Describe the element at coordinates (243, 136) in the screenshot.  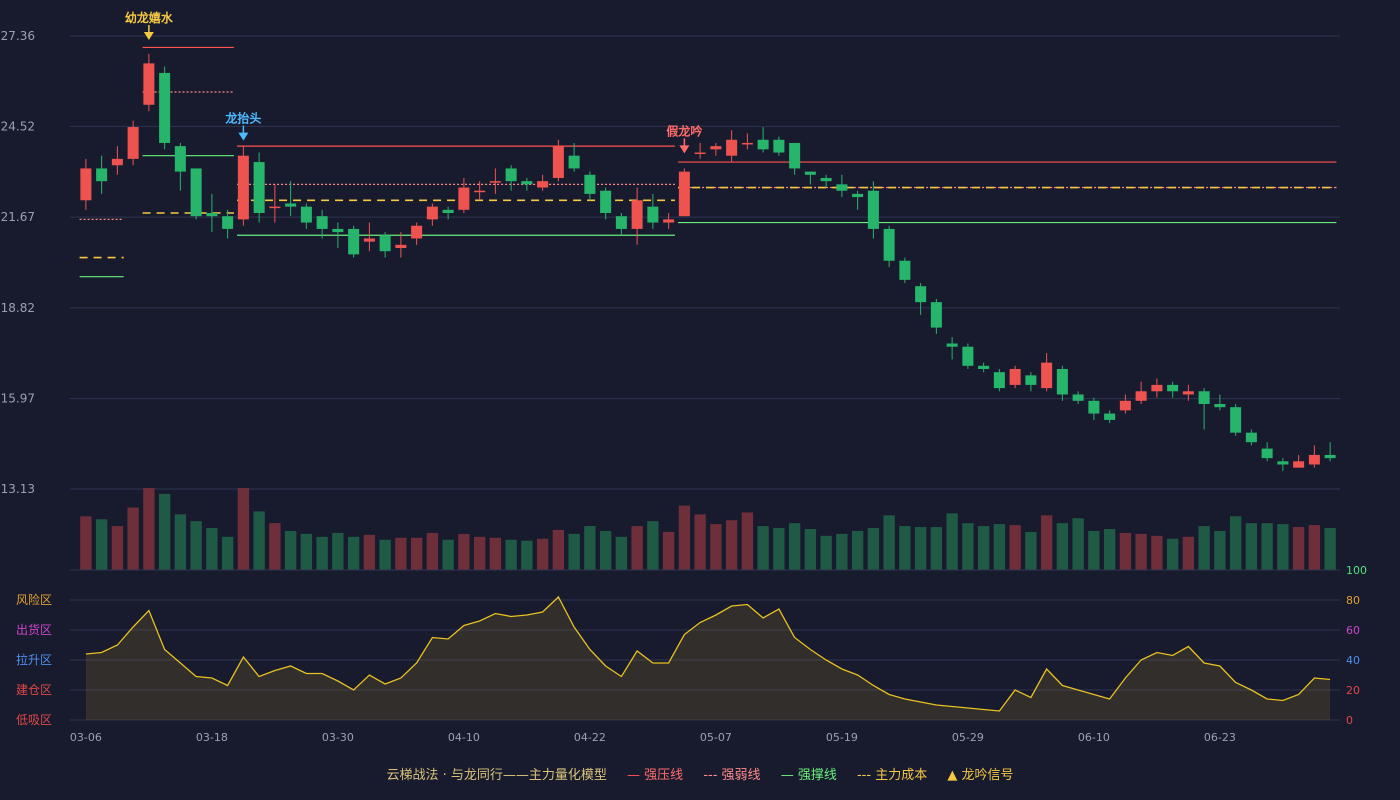
I see `signal-arrow-icon` at that location.